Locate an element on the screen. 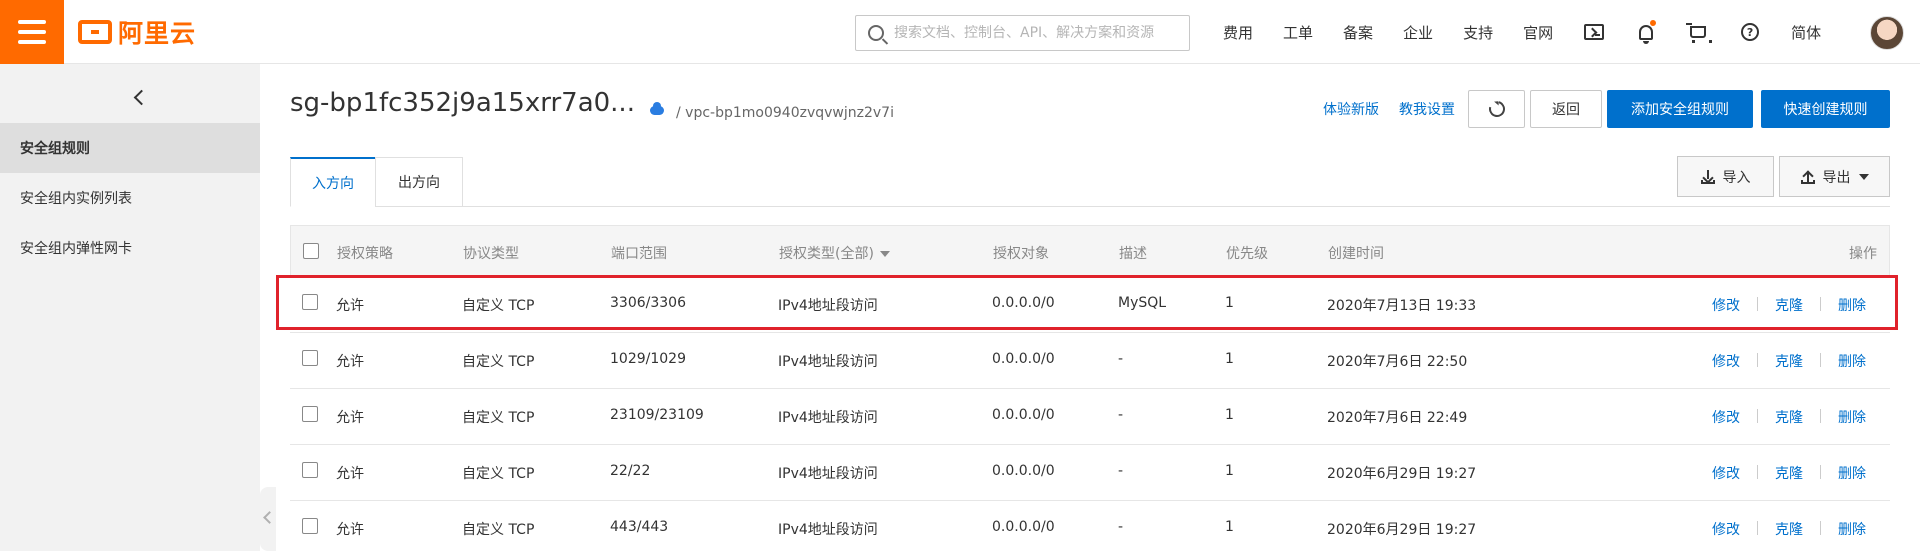 The height and width of the screenshot is (557, 1920). chevron-left-icon is located at coordinates (140, 98).